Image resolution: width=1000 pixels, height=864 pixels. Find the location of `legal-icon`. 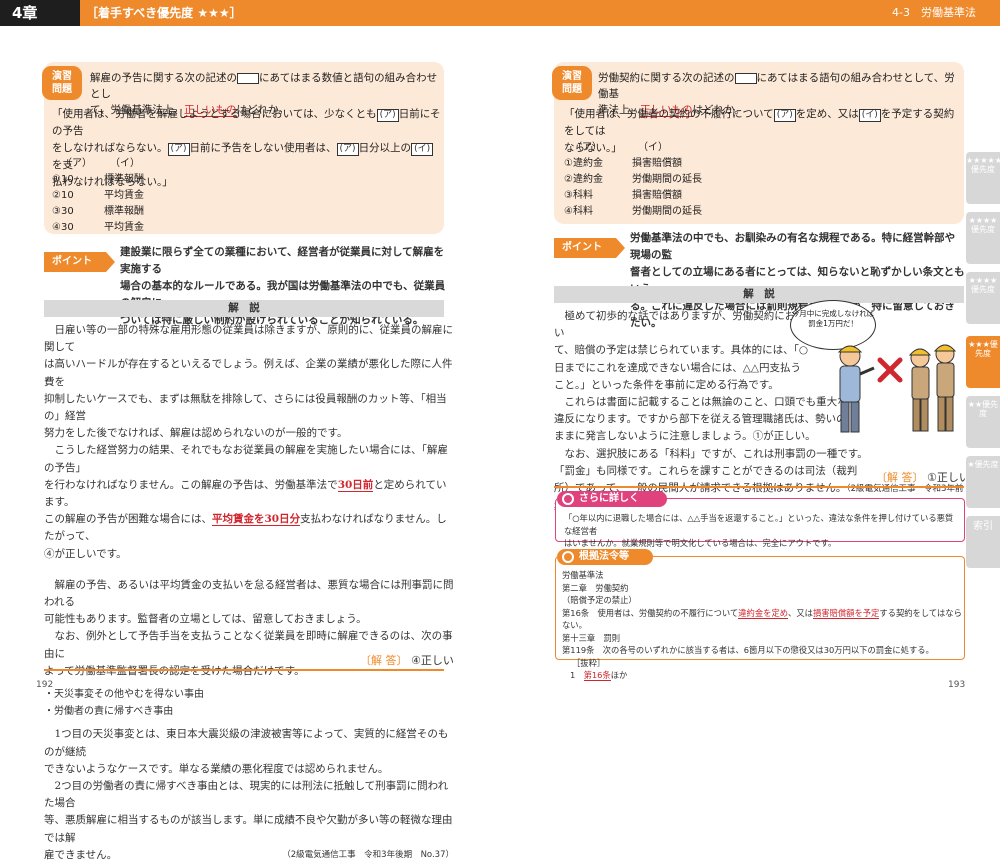

legal-icon is located at coordinates (568, 557).